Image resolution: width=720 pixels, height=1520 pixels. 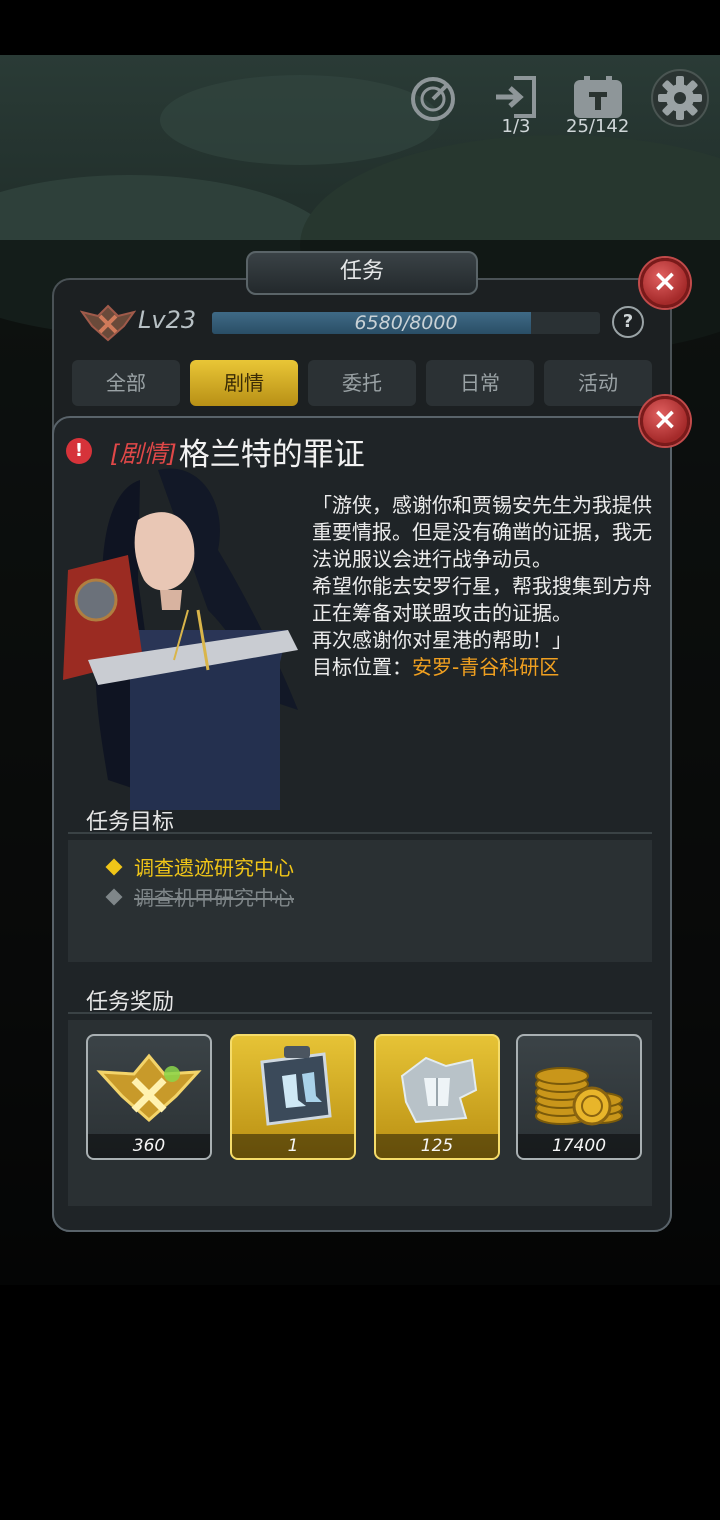 I want to click on character-portrait, so click(x=180, y=639).